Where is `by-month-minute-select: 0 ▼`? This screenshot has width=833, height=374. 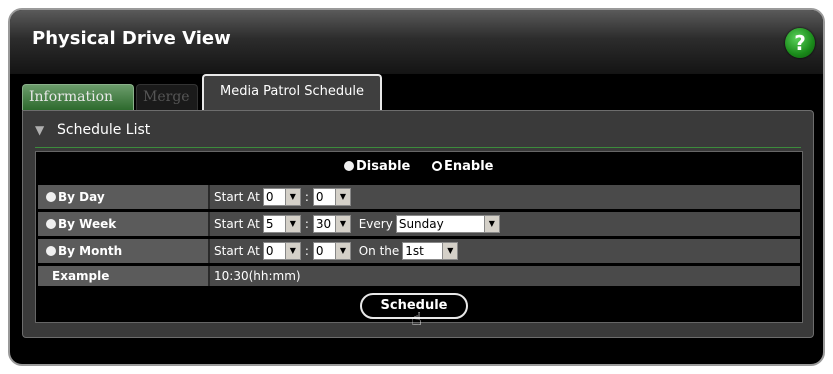
by-month-minute-select: 0 ▼ is located at coordinates (331, 250).